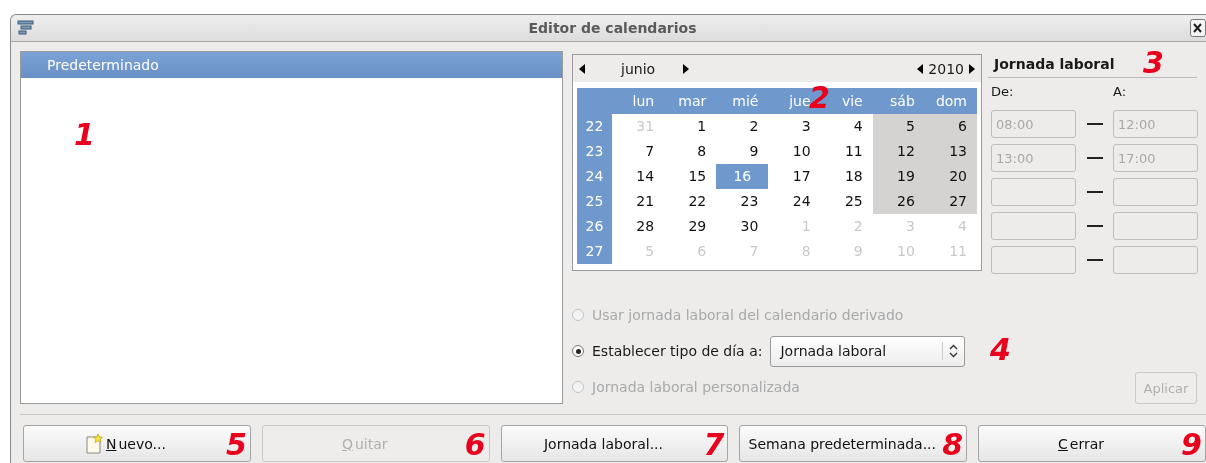  What do you see at coordinates (846, 176) in the screenshot?
I see `day-cell: 18` at bounding box center [846, 176].